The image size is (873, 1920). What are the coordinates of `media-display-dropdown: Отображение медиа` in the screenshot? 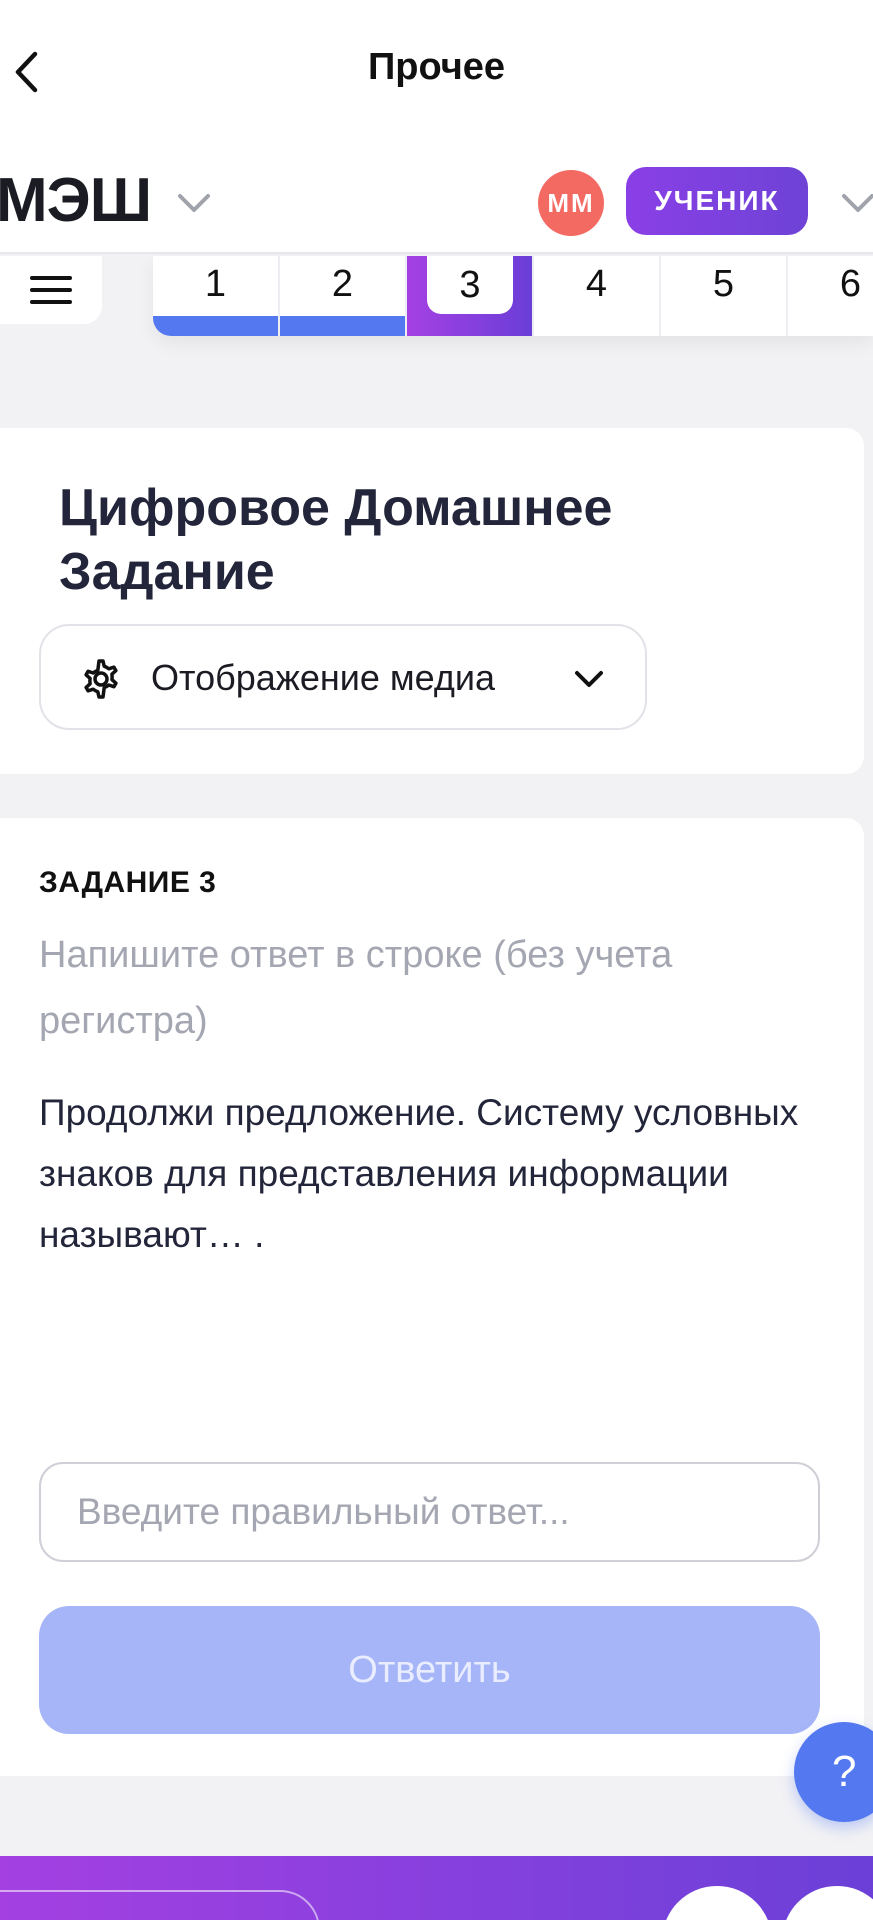 It's located at (343, 677).